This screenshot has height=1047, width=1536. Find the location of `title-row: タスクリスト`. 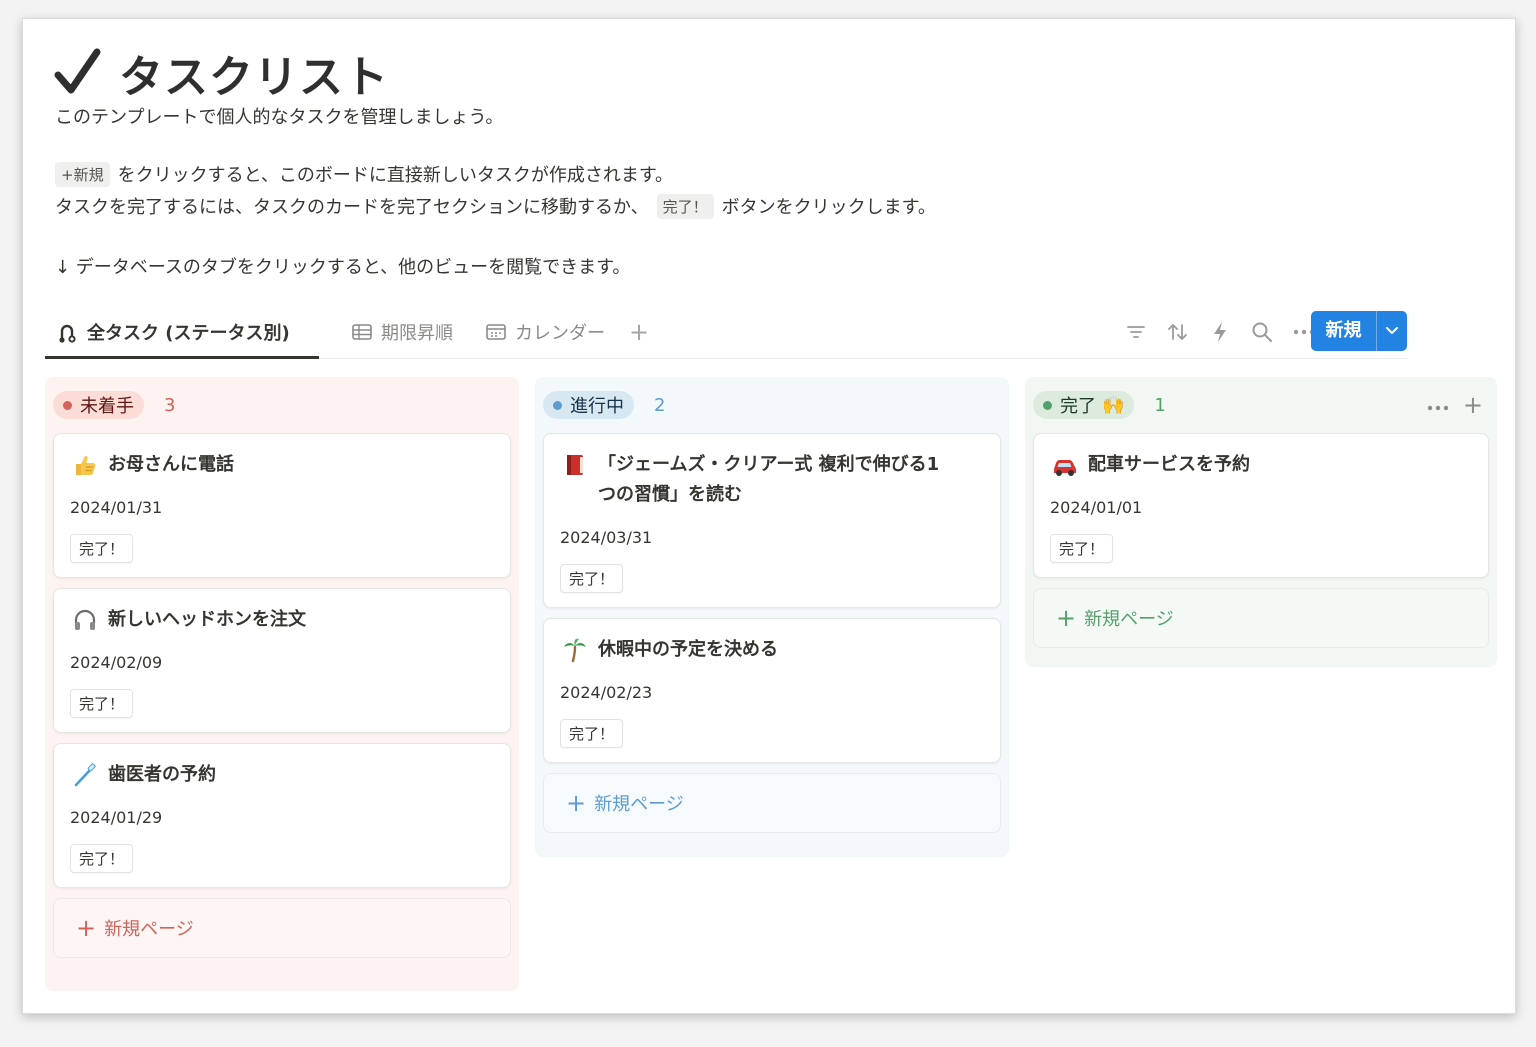

title-row: タスクリスト is located at coordinates (221, 73).